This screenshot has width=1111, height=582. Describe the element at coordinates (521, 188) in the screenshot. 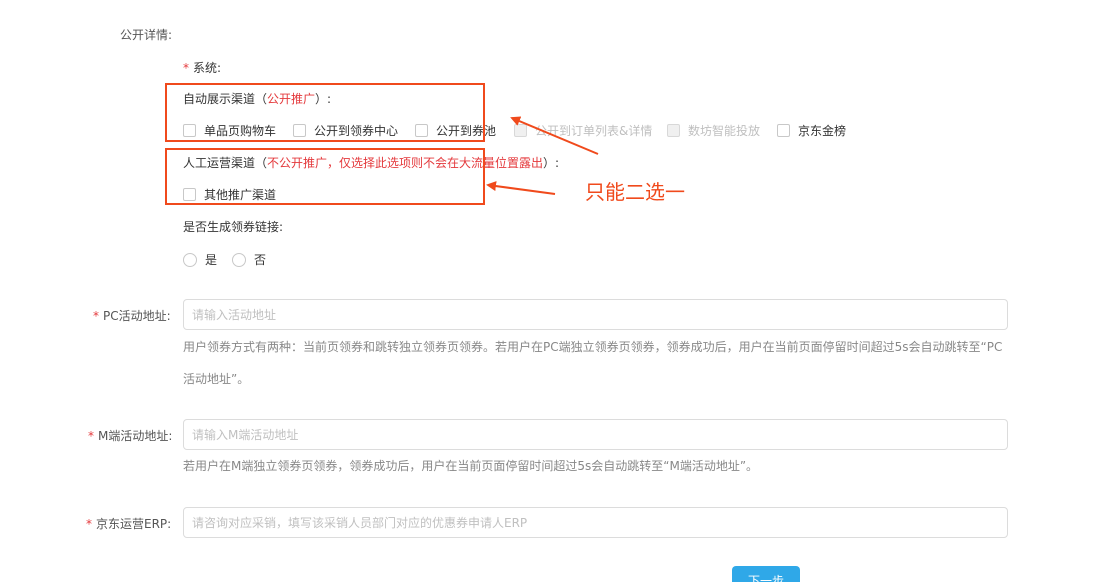

I see `annotation-arrow-lower` at that location.